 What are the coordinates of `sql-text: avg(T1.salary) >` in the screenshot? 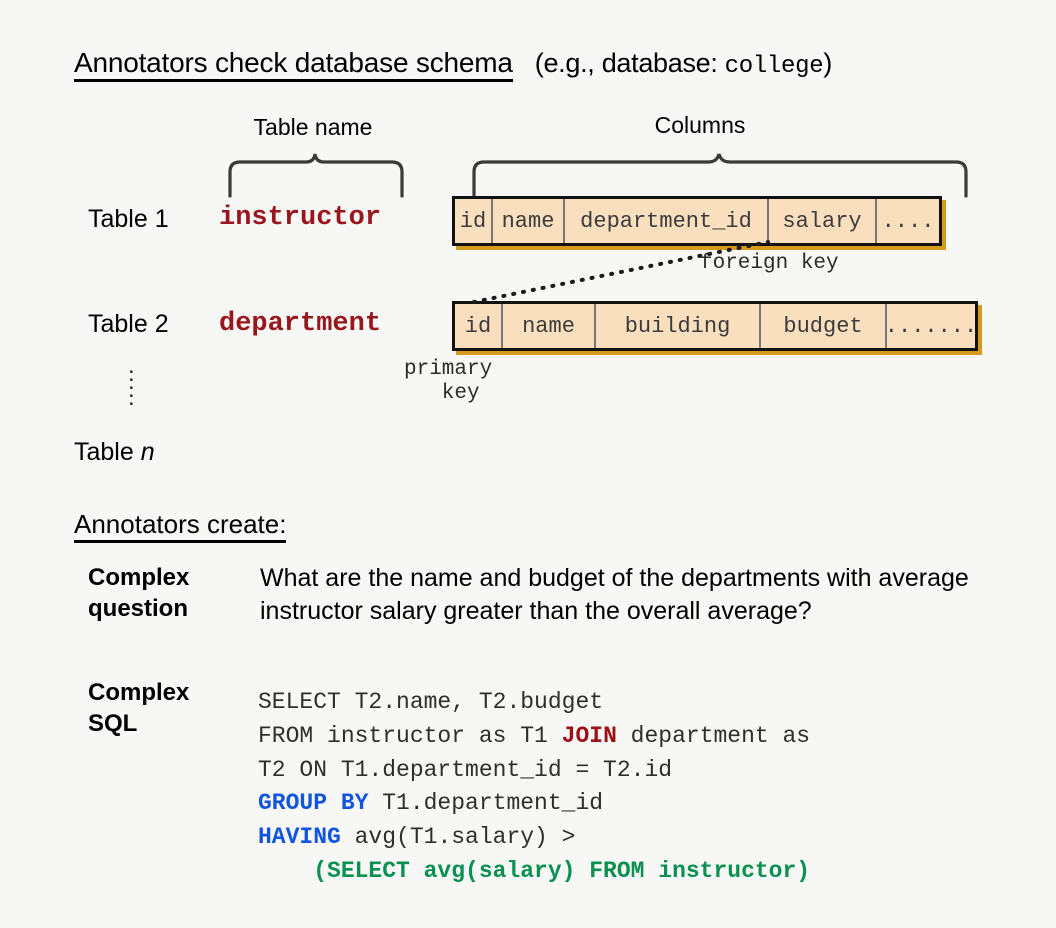 It's located at (458, 837).